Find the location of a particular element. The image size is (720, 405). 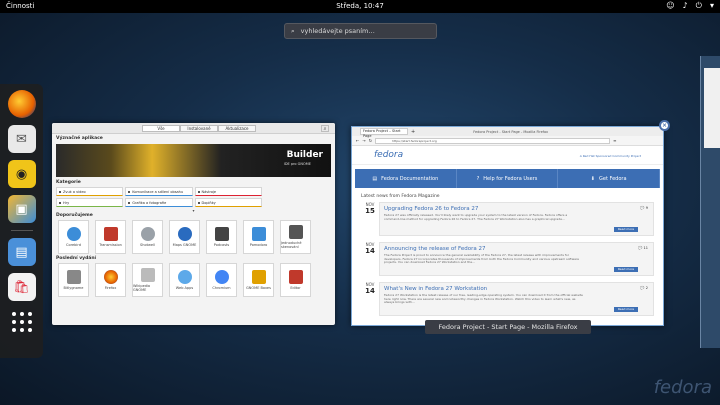

category-games: Hry is located at coordinates (90, 202).